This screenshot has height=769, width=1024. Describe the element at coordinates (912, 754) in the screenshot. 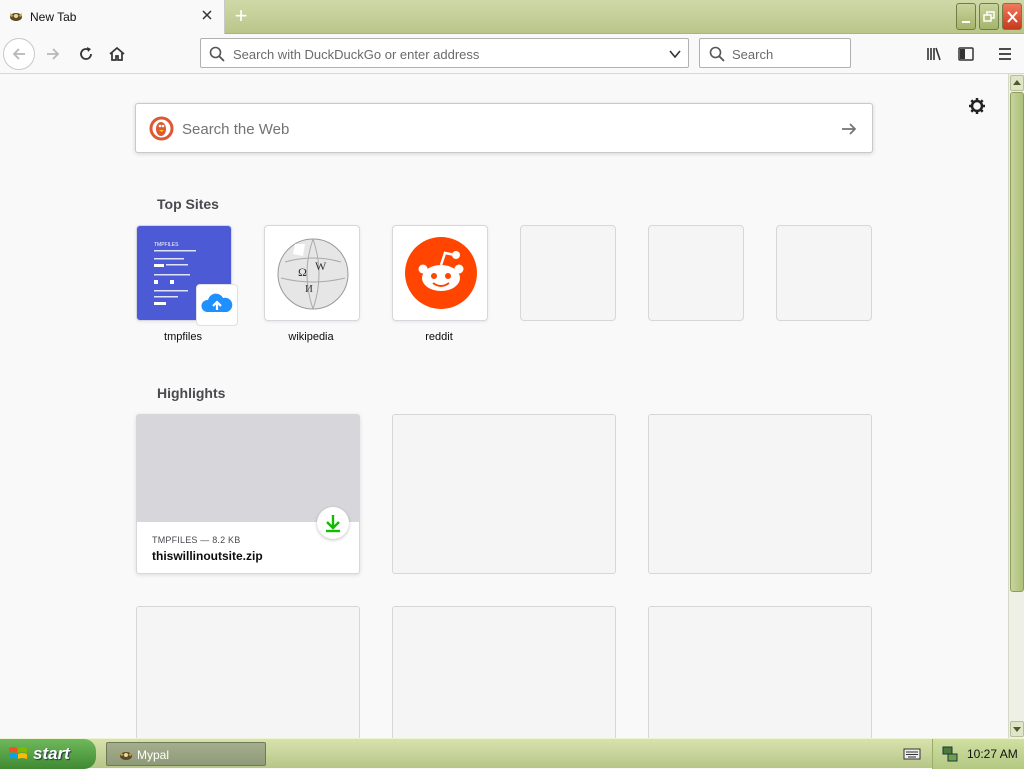

I see `keyboard-icon` at that location.